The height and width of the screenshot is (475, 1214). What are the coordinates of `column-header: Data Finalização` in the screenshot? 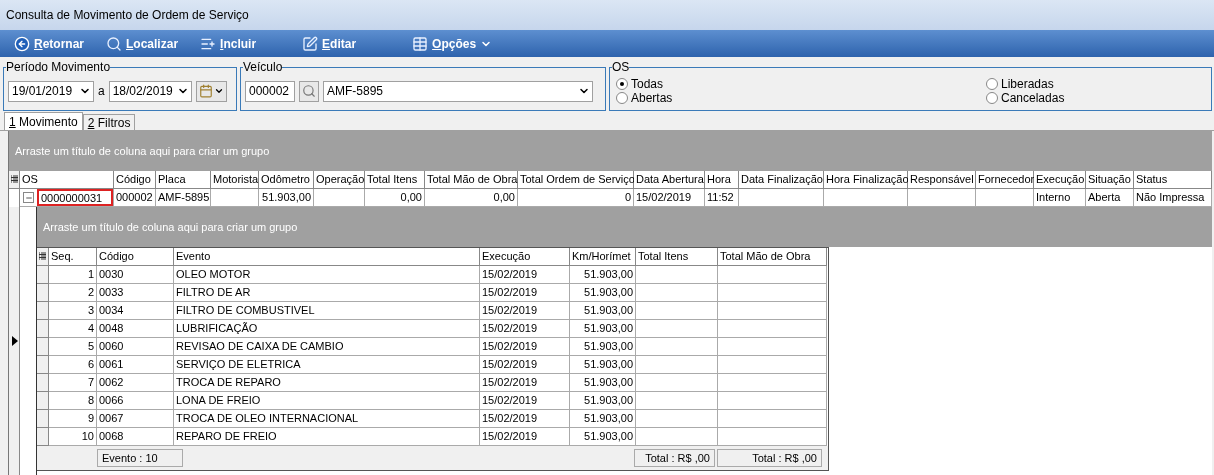 It's located at (781, 180).